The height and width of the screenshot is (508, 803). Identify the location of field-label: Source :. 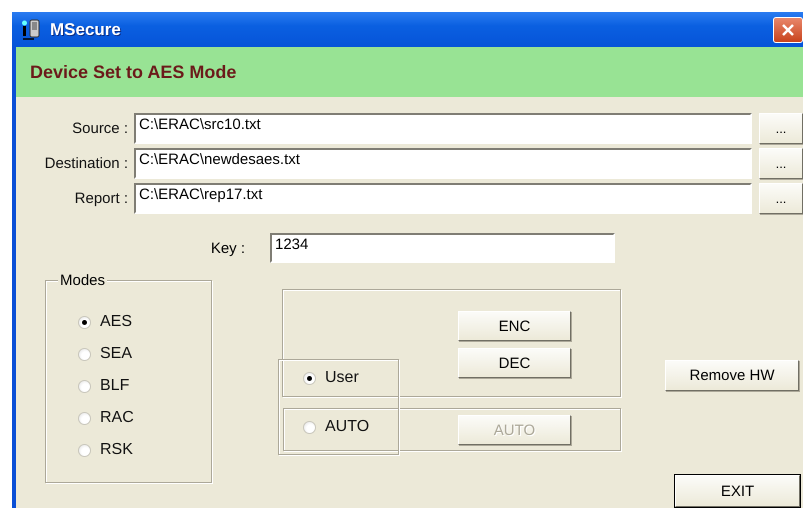
(99, 128).